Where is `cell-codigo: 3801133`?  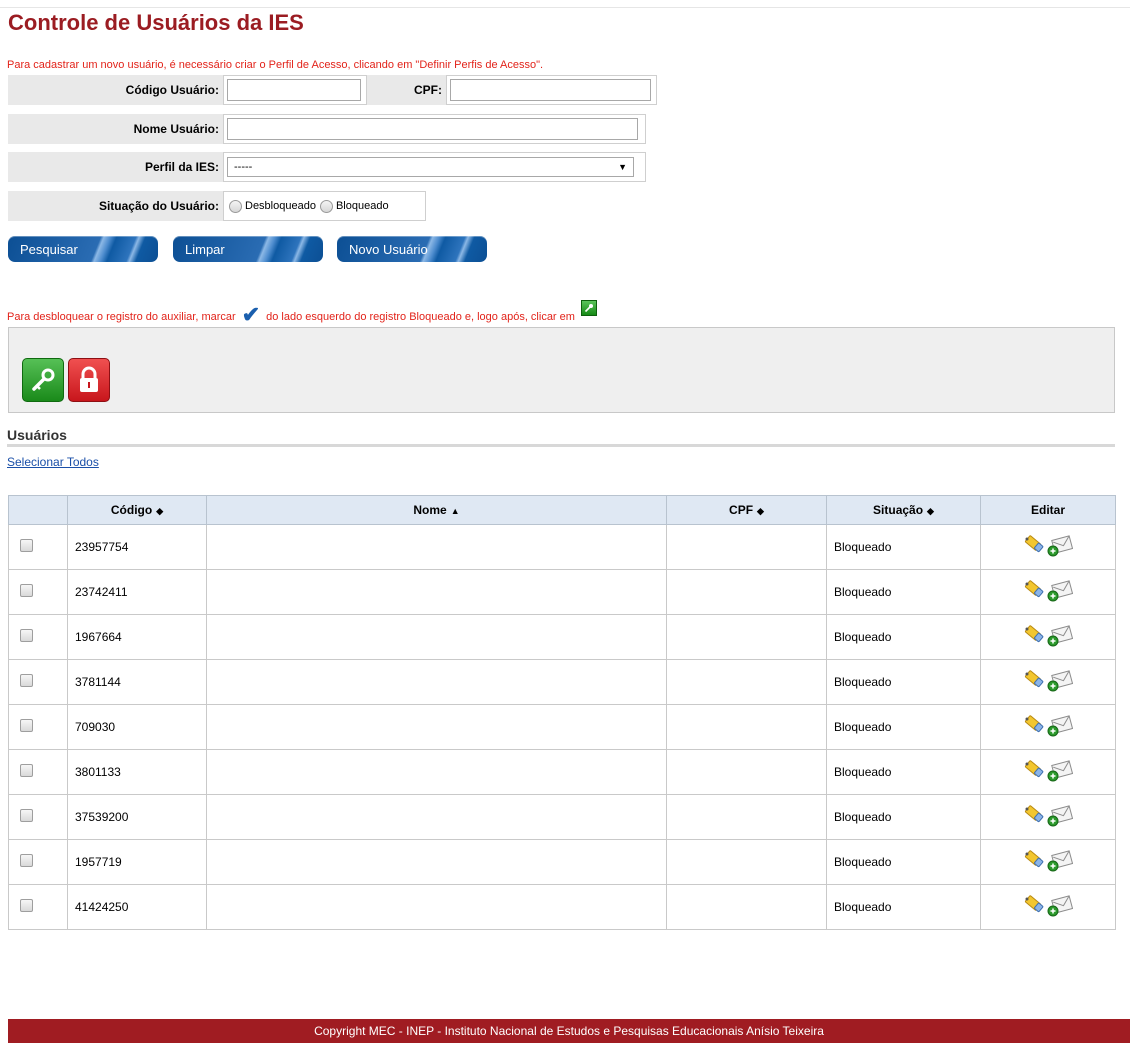
cell-codigo: 3801133 is located at coordinates (137, 772).